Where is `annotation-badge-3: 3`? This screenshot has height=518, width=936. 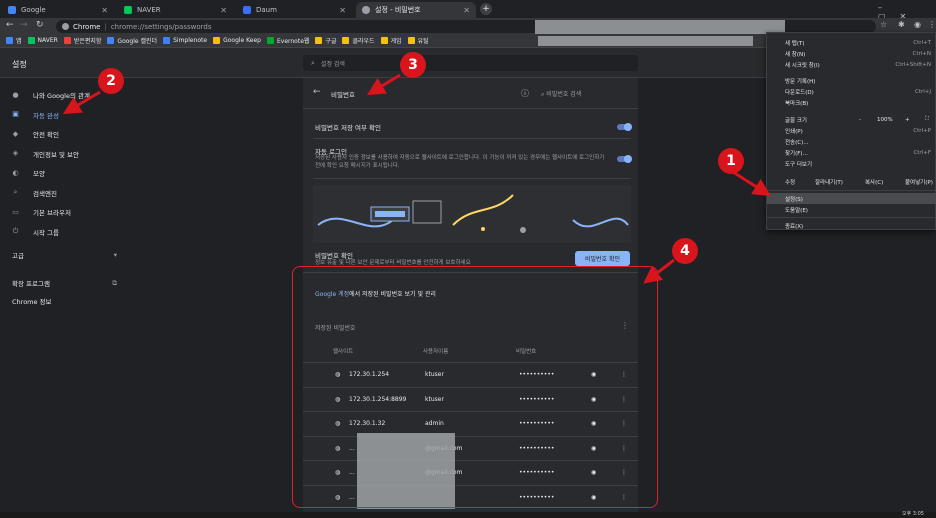 annotation-badge-3: 3 is located at coordinates (413, 65).